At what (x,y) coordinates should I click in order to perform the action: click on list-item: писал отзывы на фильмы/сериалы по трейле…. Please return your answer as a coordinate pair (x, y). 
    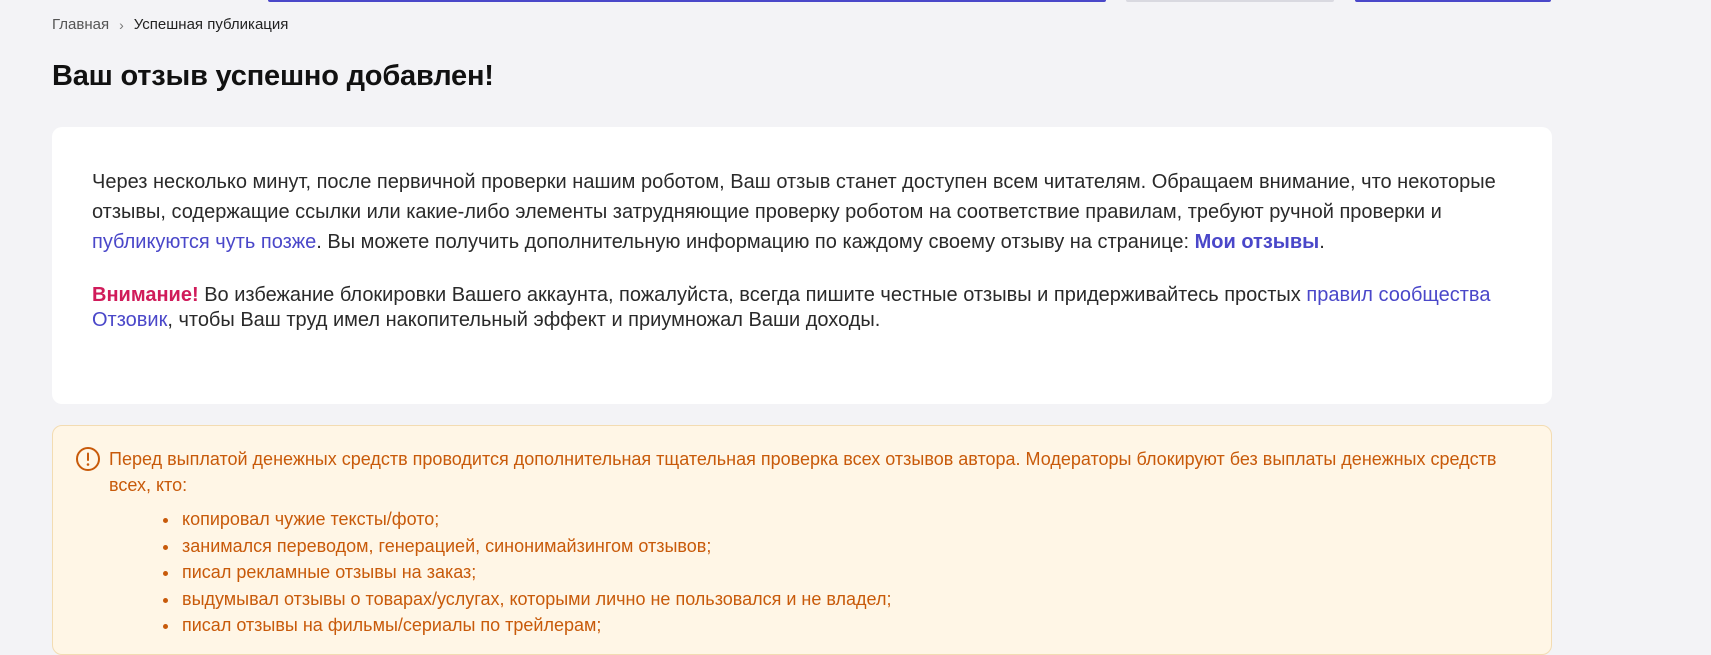
    Looking at the image, I should click on (853, 625).